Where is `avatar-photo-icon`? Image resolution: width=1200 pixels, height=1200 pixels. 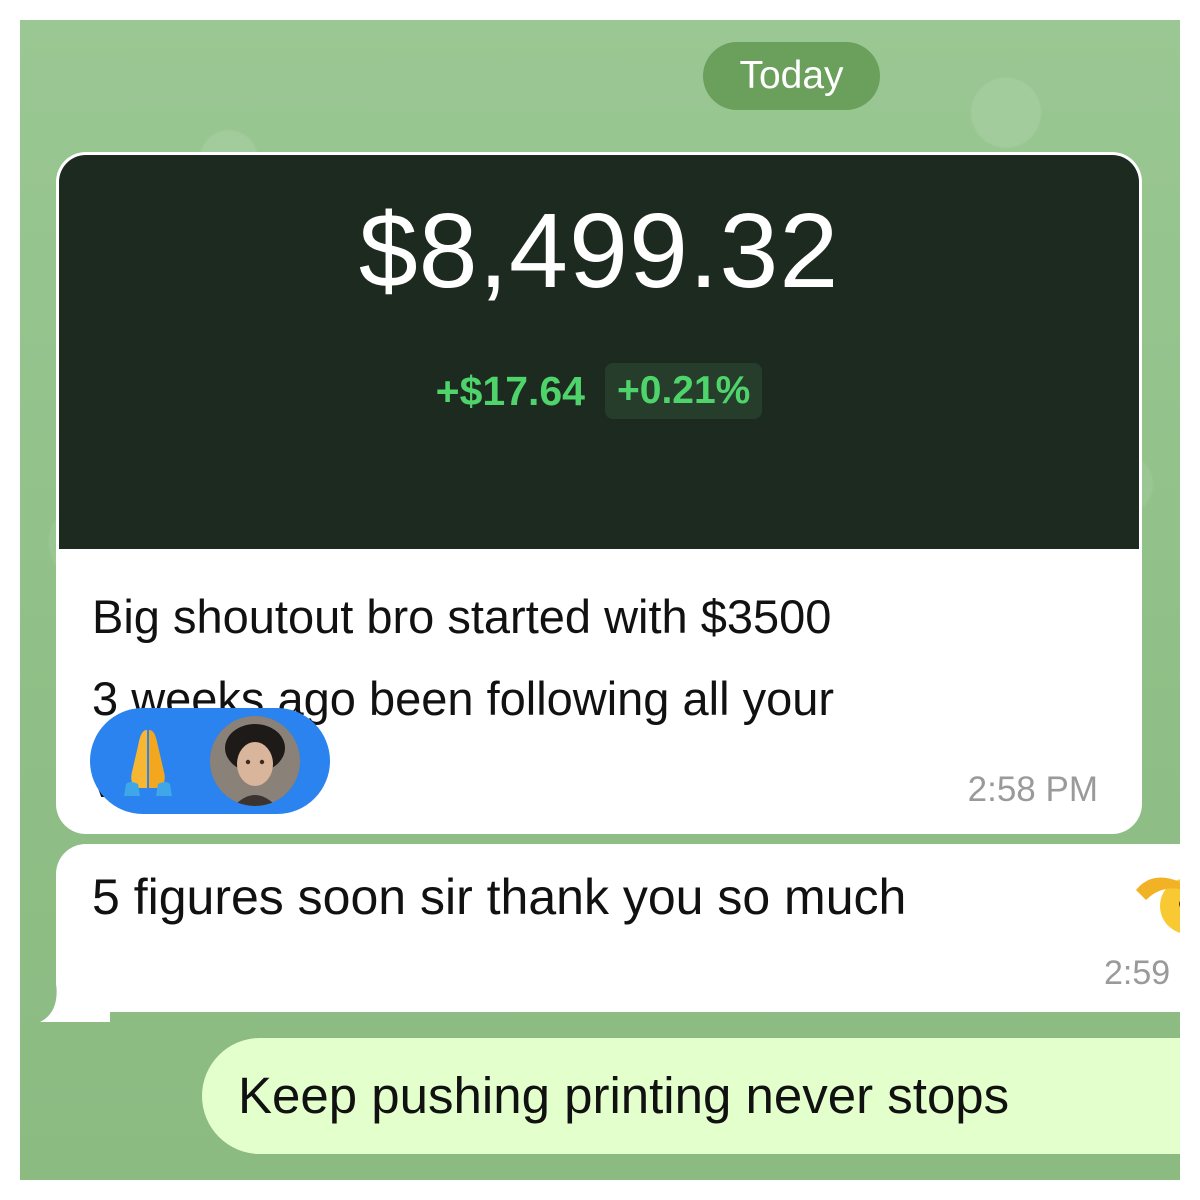 avatar-photo-icon is located at coordinates (255, 761).